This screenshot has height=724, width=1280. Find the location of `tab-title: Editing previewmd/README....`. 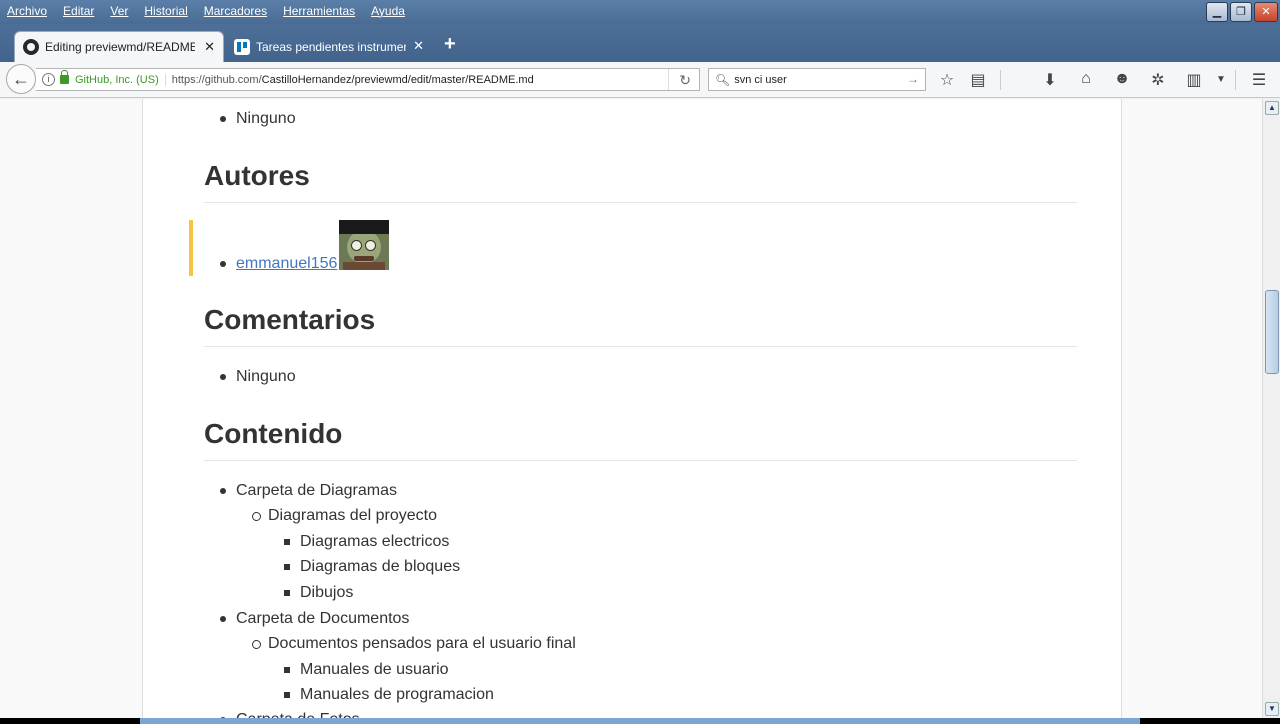

tab-title: Editing previewmd/README.... is located at coordinates (120, 47).